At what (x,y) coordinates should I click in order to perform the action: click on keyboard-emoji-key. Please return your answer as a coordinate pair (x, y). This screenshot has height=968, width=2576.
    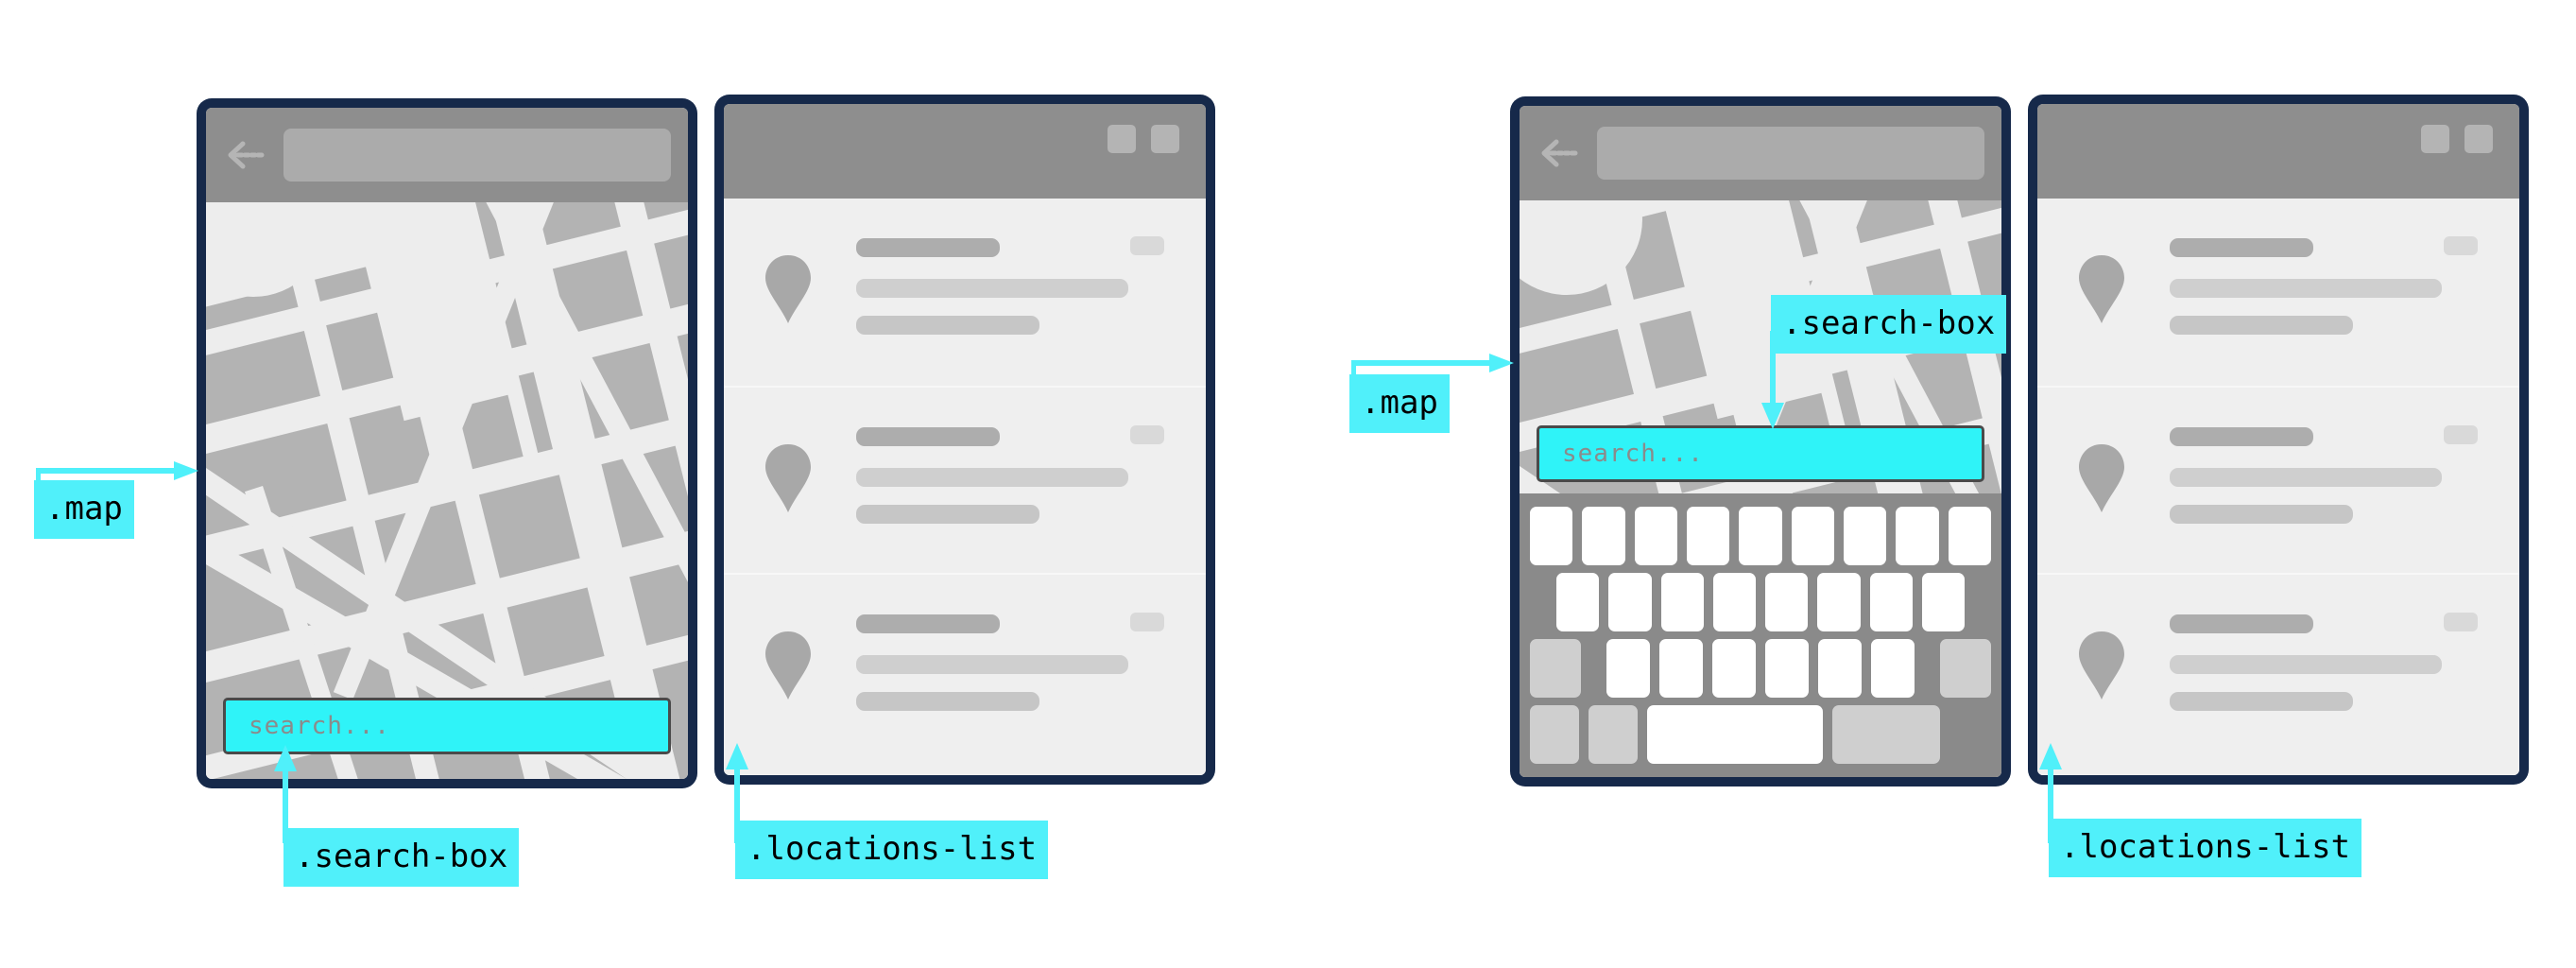
    Looking at the image, I should click on (1613, 735).